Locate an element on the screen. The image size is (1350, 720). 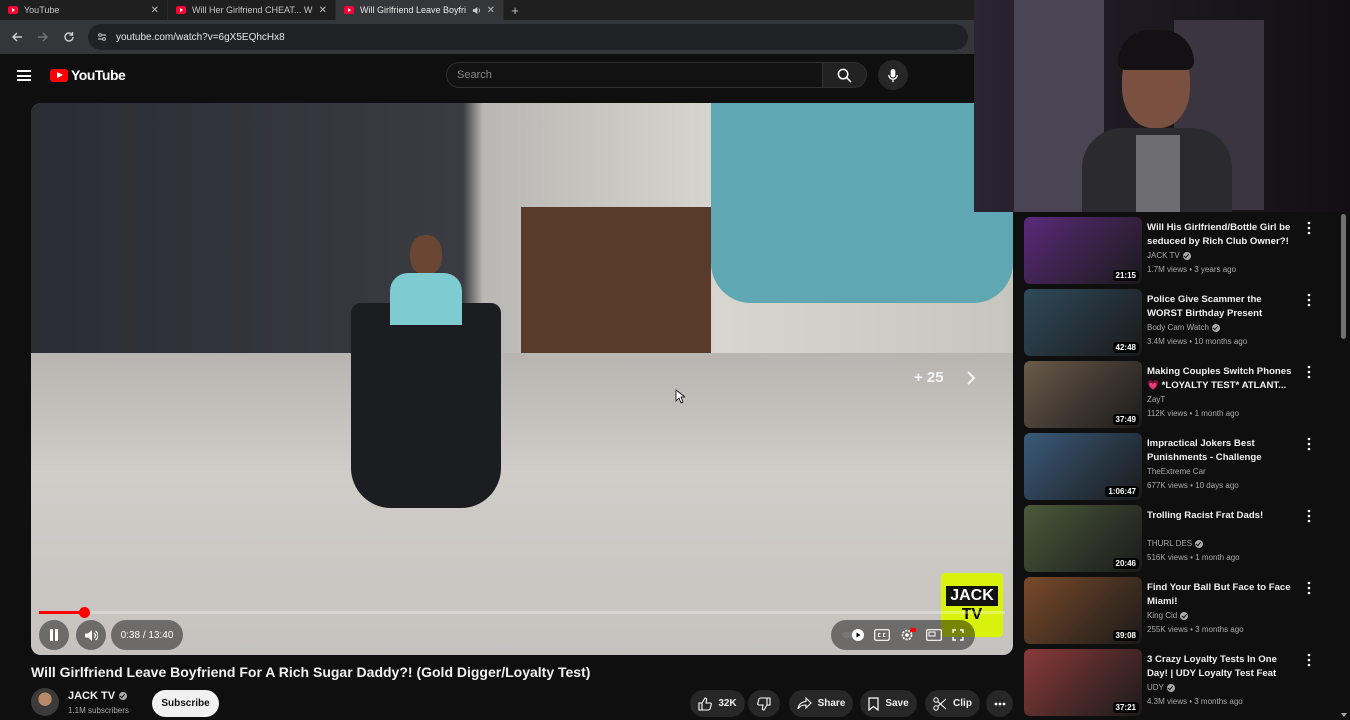
channel-text: TheExtreme Car is located at coordinates (1176, 471).